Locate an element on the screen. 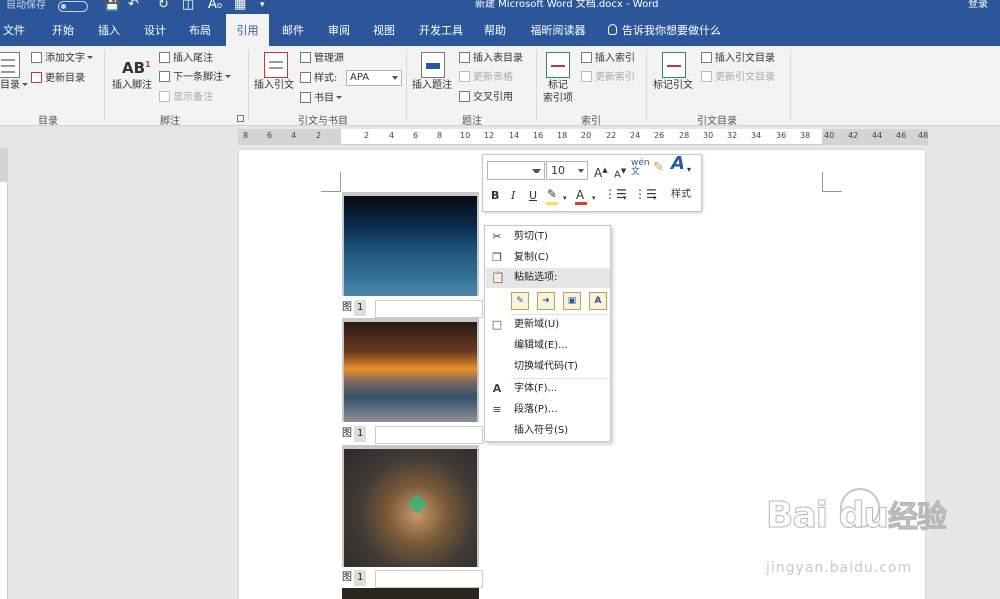 Image resolution: width=1000 pixels, height=599 pixels. image-partial is located at coordinates (410, 593).